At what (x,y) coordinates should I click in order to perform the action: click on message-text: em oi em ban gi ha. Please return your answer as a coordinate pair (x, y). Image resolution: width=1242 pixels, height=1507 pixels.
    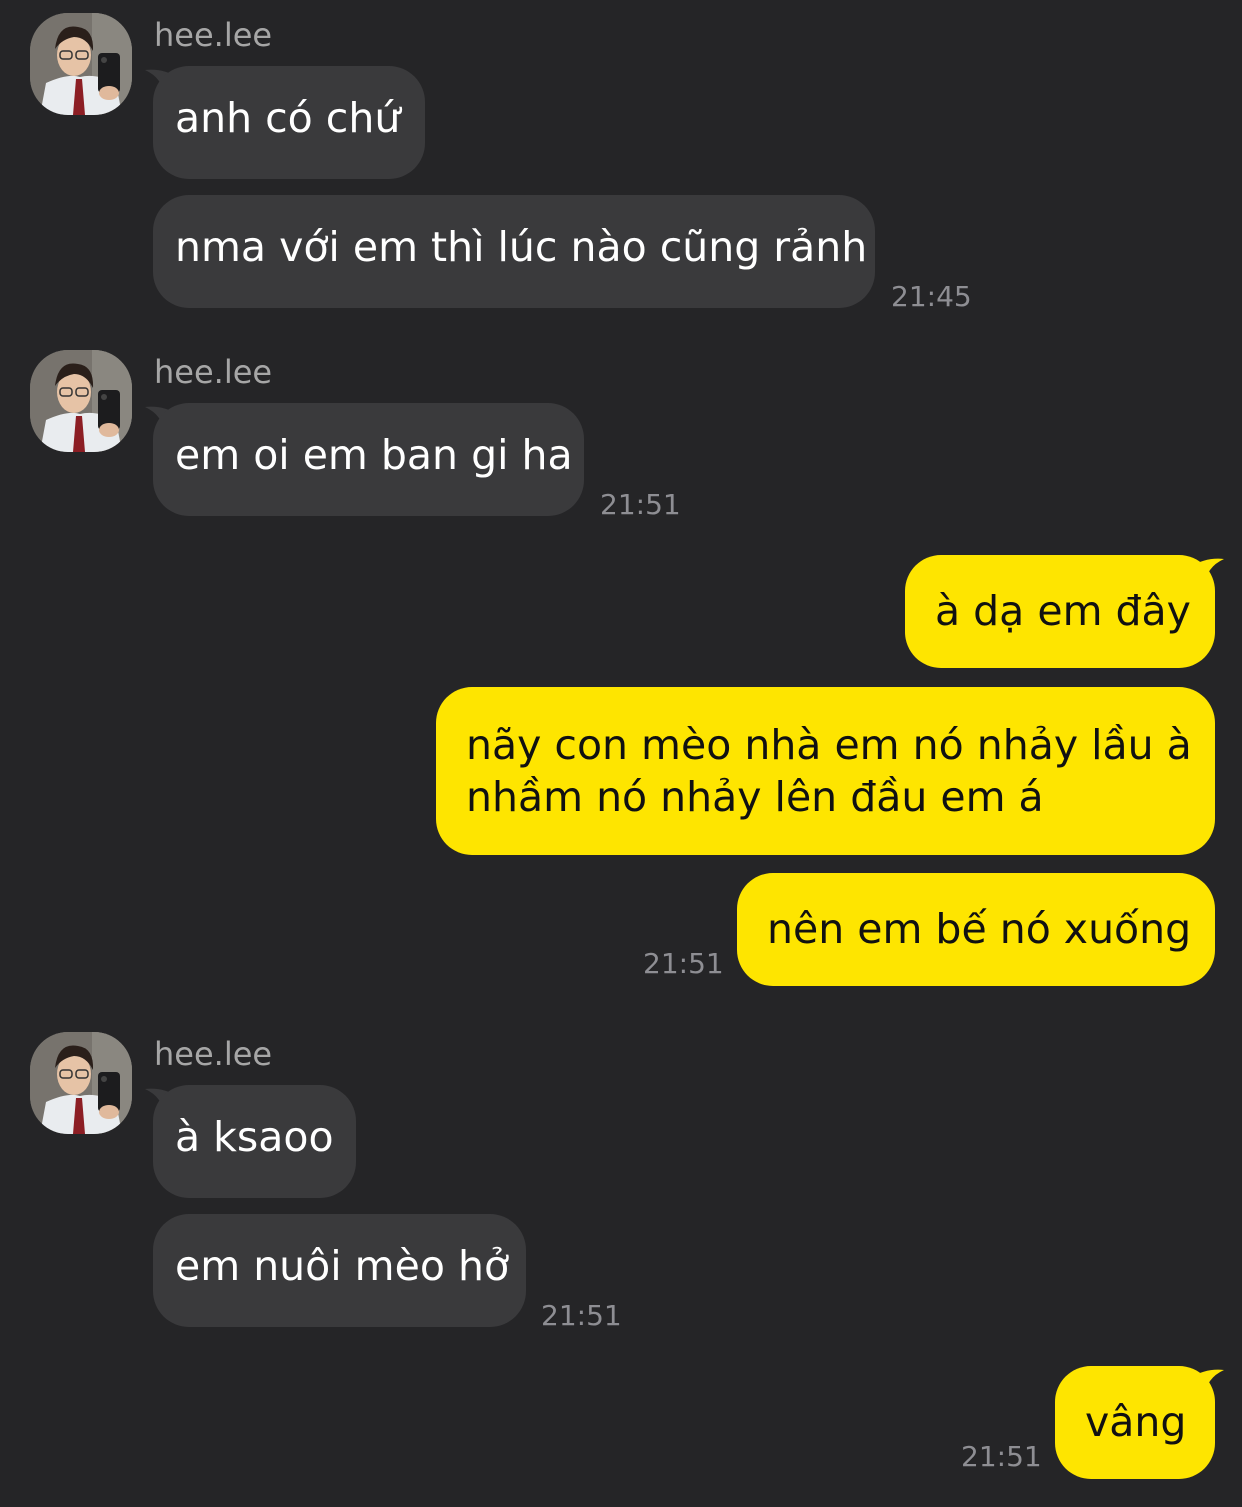
    Looking at the image, I should click on (374, 455).